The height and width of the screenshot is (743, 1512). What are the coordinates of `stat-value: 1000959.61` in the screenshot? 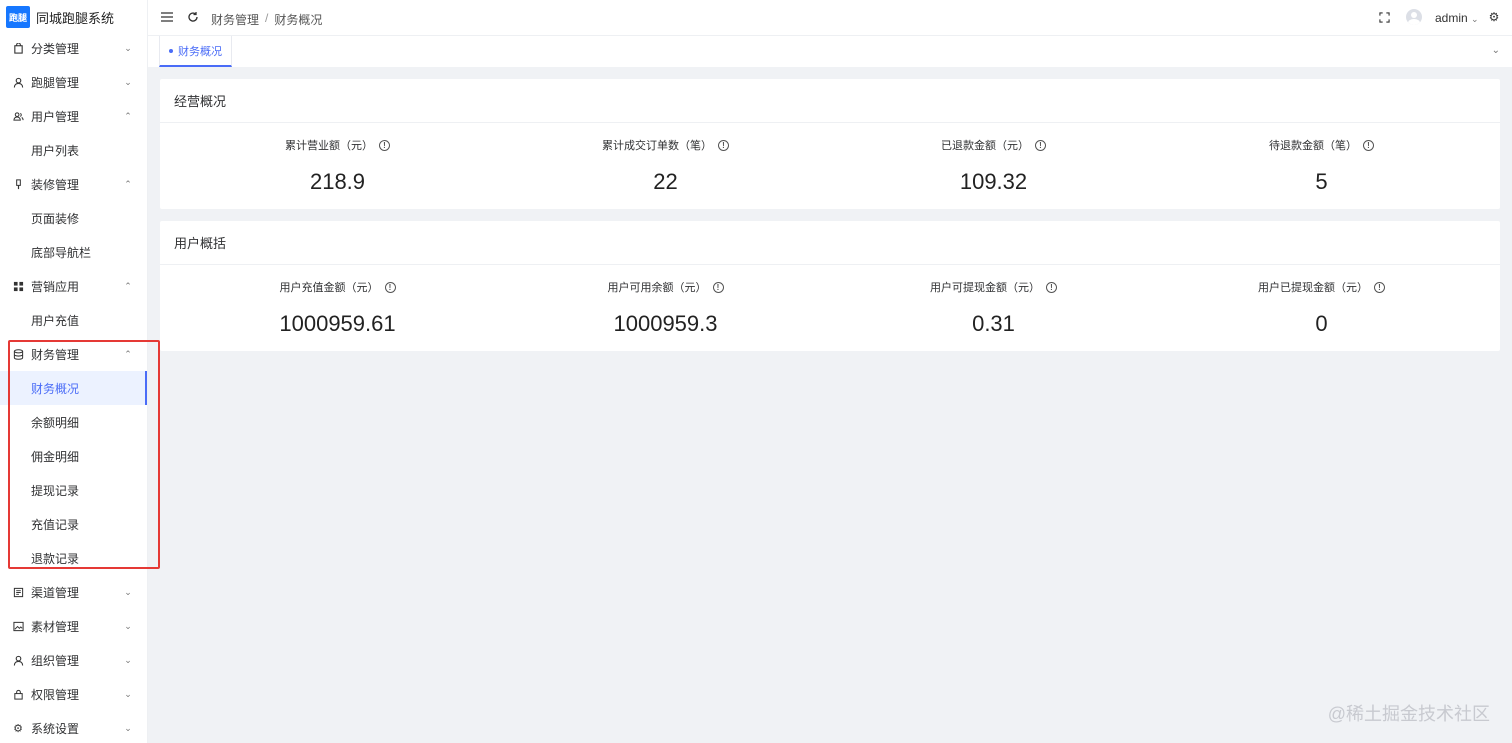 It's located at (337, 323).